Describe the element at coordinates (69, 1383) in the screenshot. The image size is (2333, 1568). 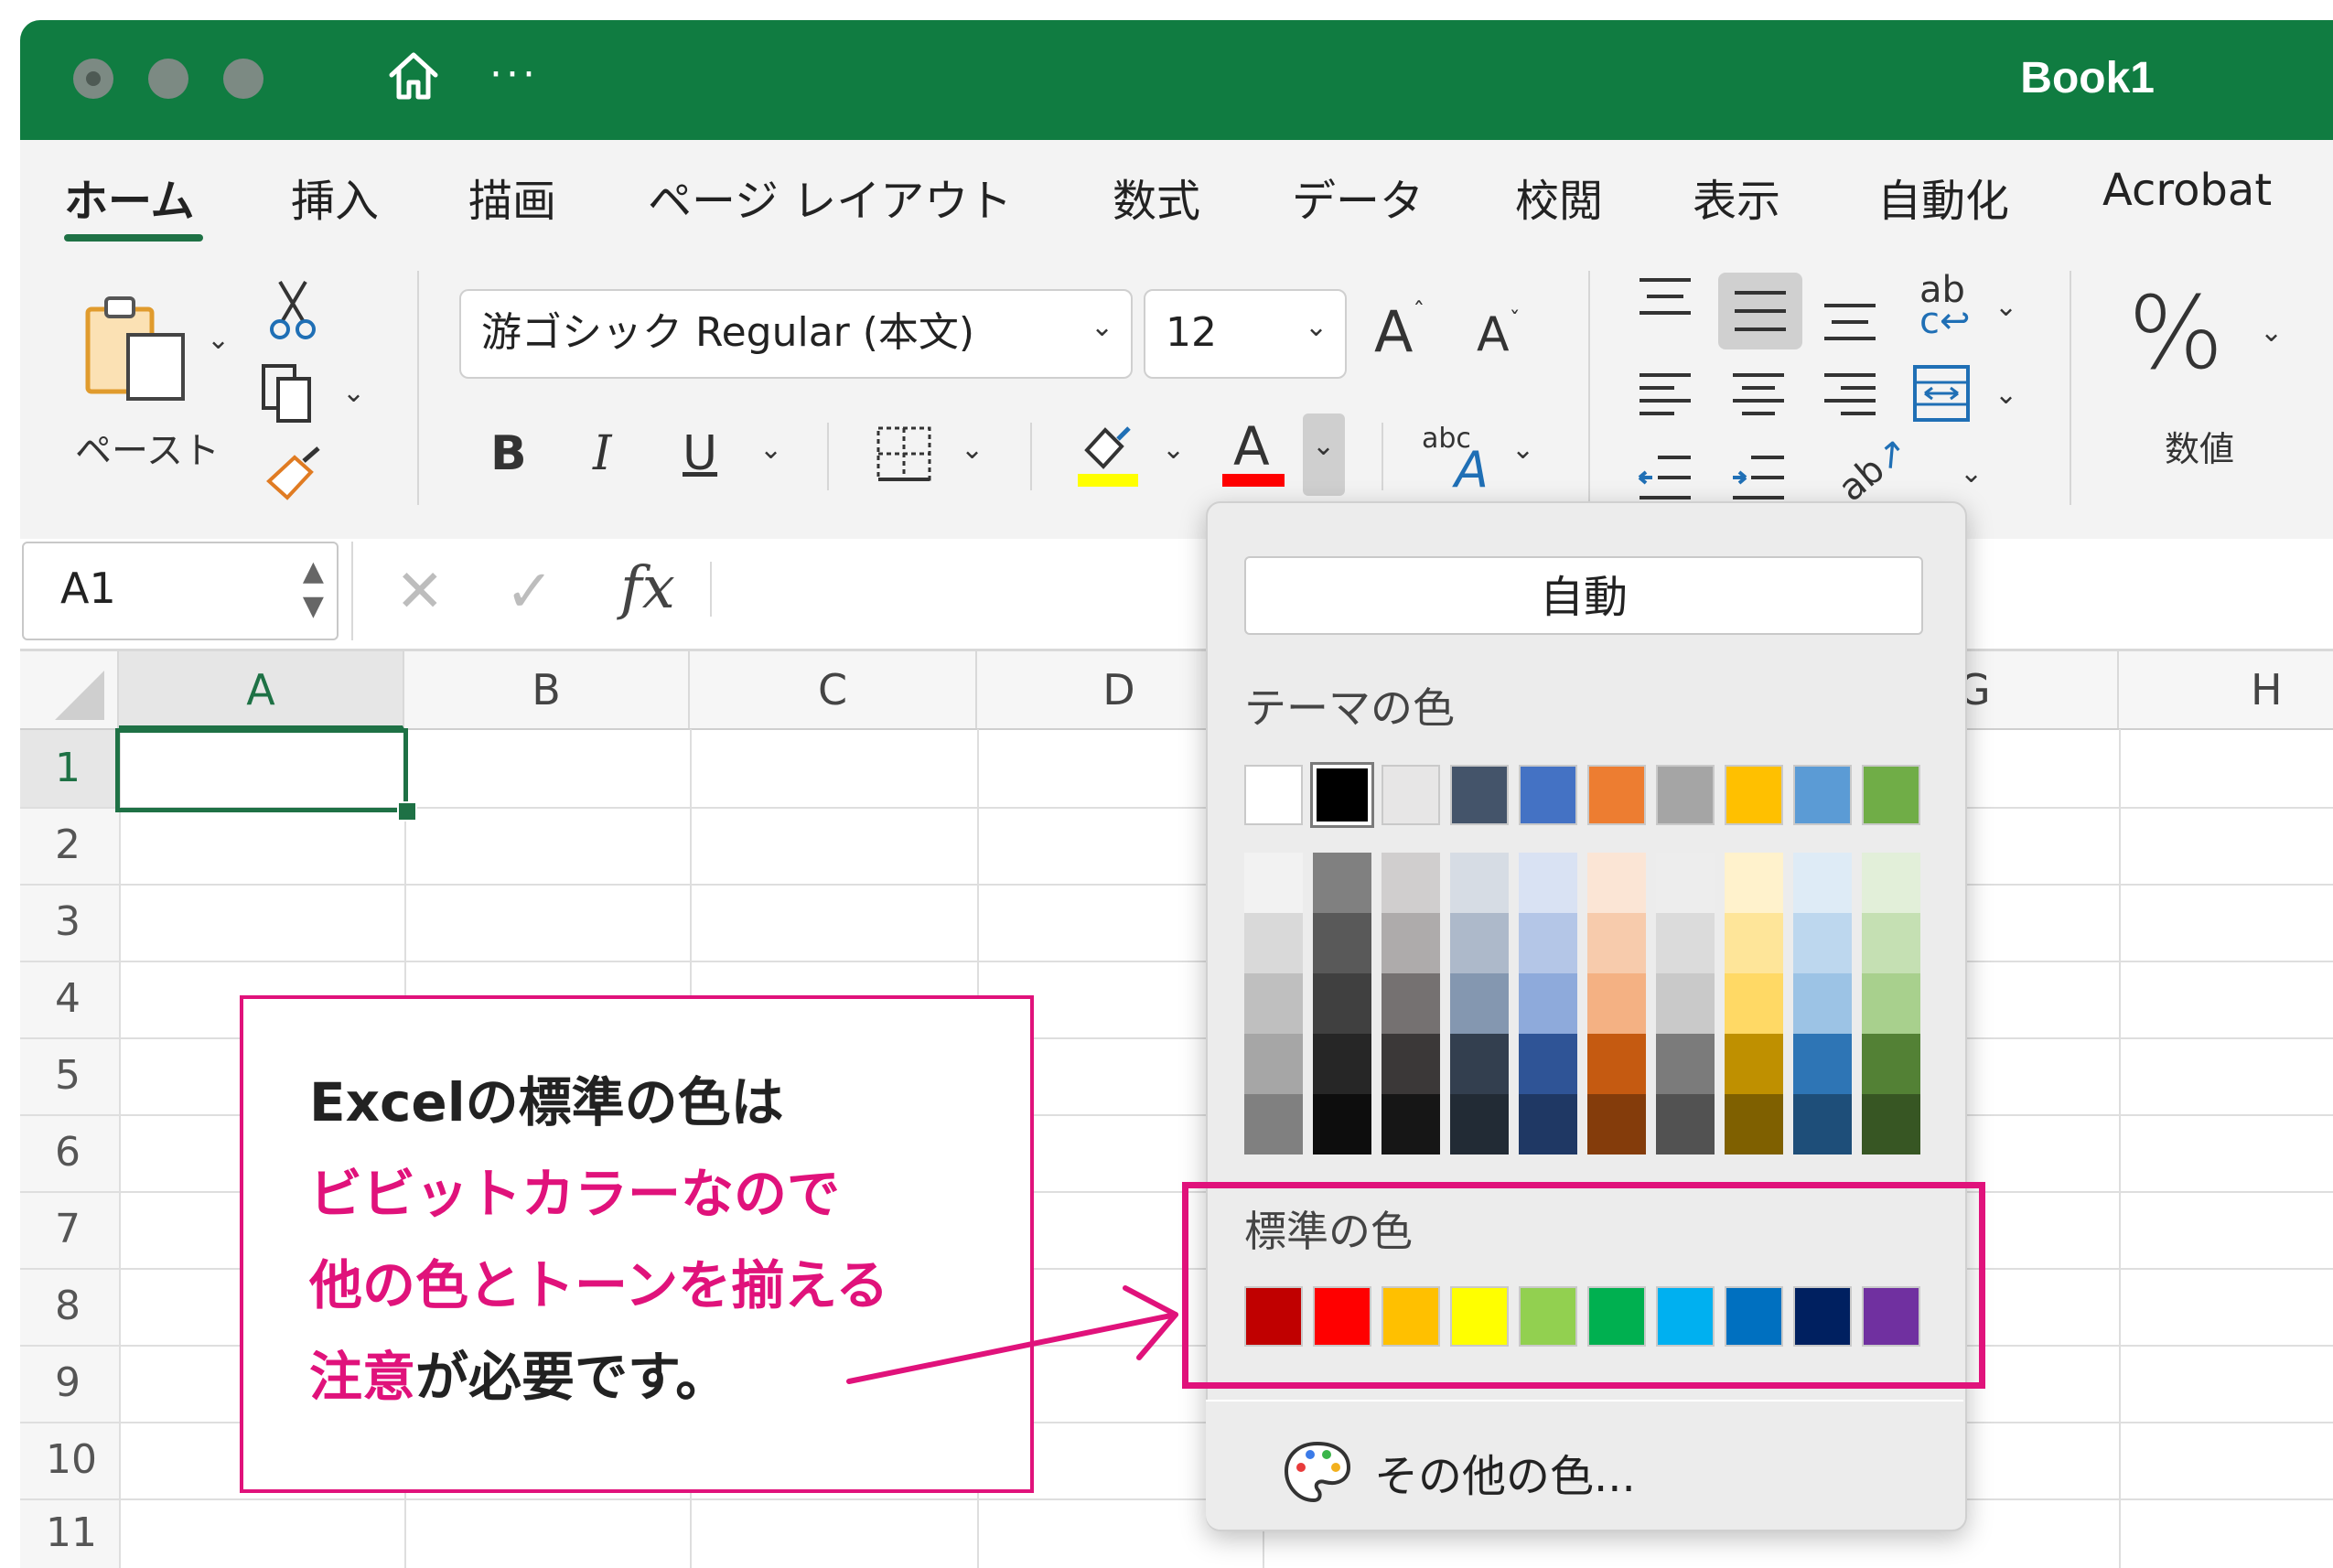
I see `row-header-9: 9` at that location.